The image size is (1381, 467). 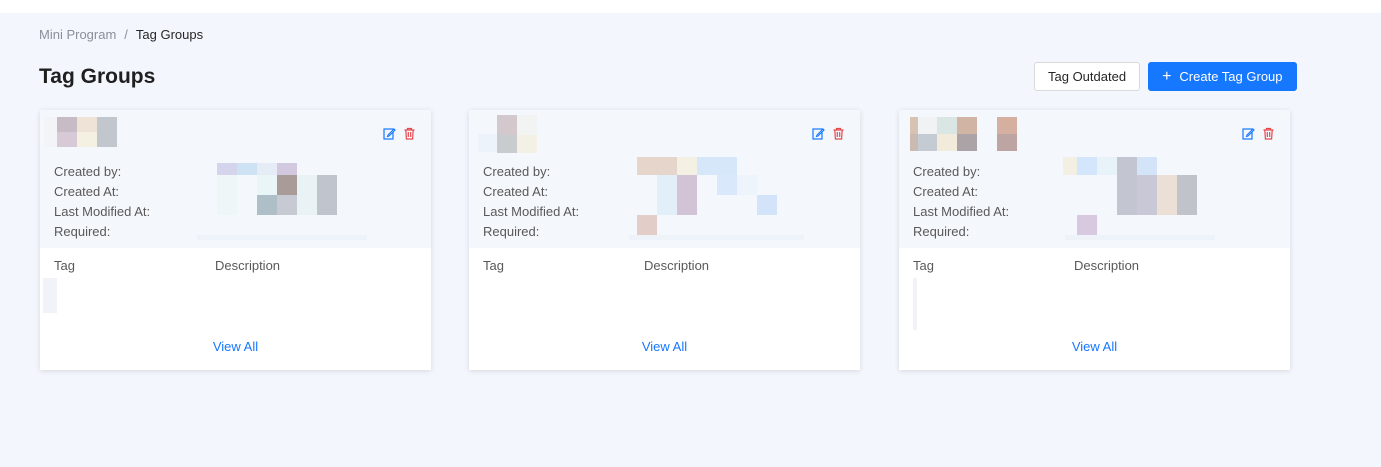 I want to click on create-tag-group-button: + Create Tag Group, so click(x=1222, y=76).